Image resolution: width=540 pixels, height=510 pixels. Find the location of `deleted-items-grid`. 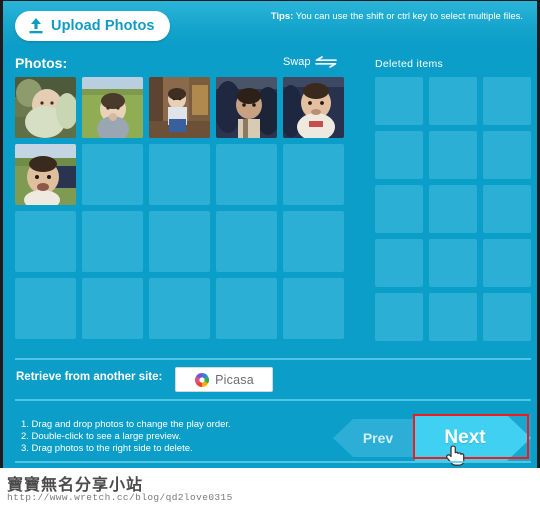

deleted-items-grid is located at coordinates (453, 209).